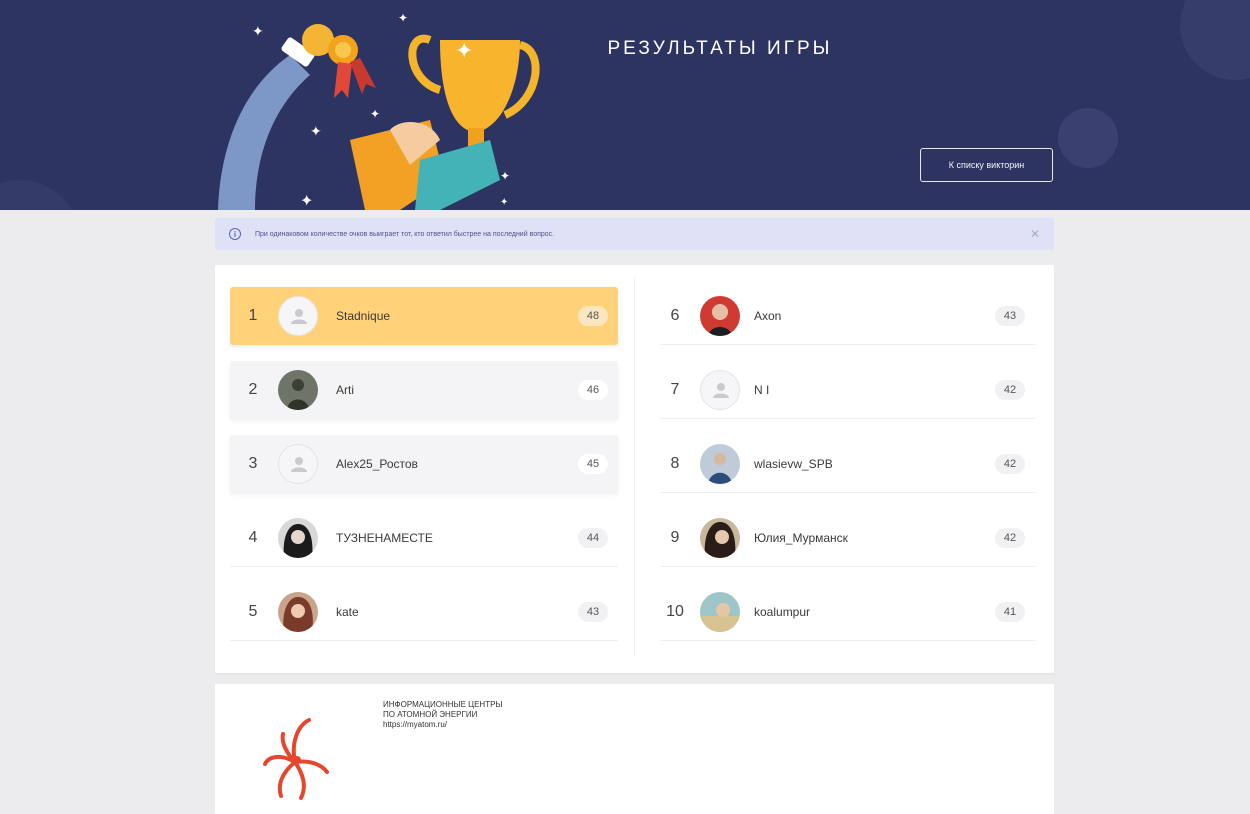  What do you see at coordinates (296, 759) in the screenshot?
I see `atom-logo-icon` at bounding box center [296, 759].